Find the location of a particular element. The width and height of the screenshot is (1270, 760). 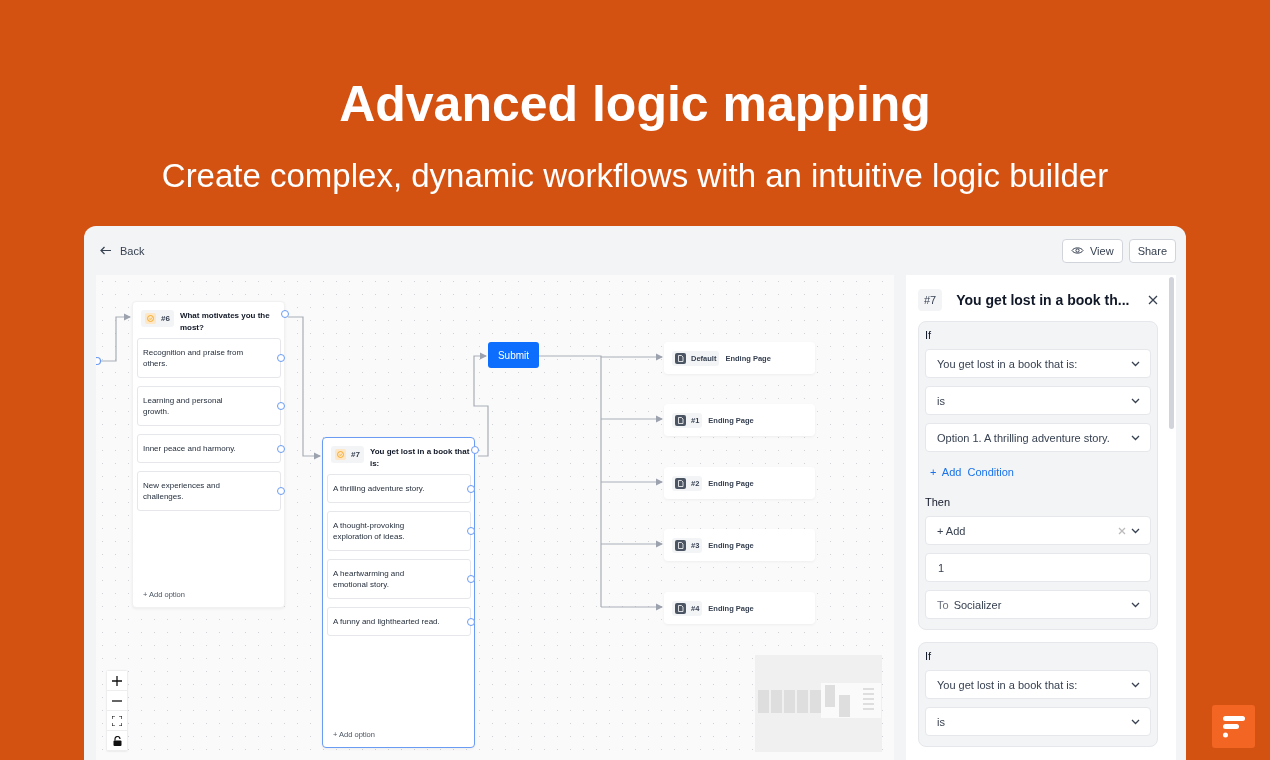

hero-subtitle: Create complex, dynamic workflows with an intuitive logic builder is located at coordinates (635, 176).